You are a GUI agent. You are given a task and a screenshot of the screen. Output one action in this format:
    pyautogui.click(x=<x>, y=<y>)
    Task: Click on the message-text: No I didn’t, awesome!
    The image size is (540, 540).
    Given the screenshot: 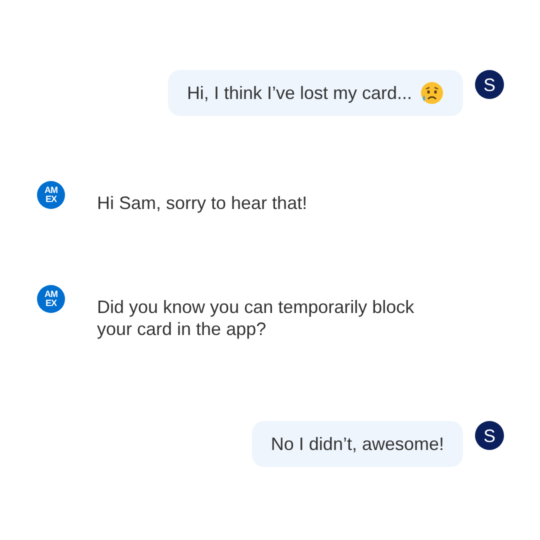 What is the action you would take?
    pyautogui.click(x=357, y=444)
    